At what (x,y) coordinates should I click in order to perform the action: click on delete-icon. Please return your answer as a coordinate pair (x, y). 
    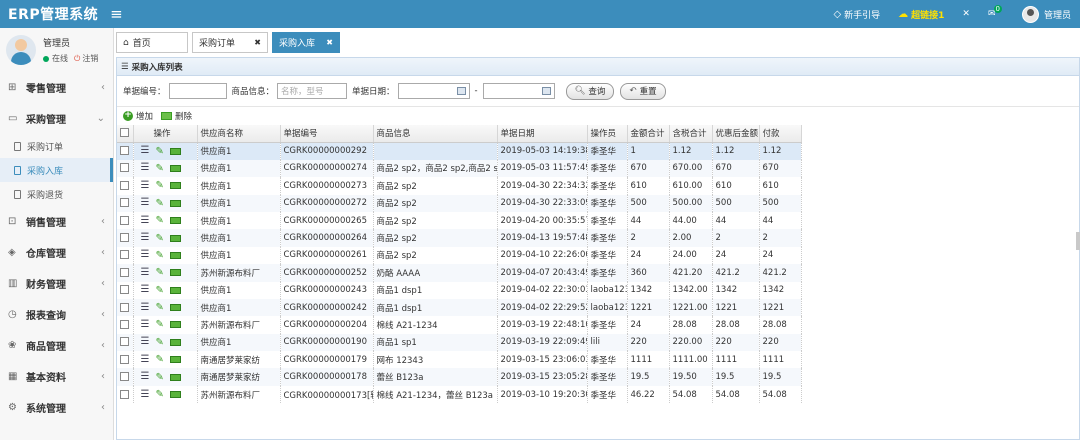
    Looking at the image, I should click on (167, 116).